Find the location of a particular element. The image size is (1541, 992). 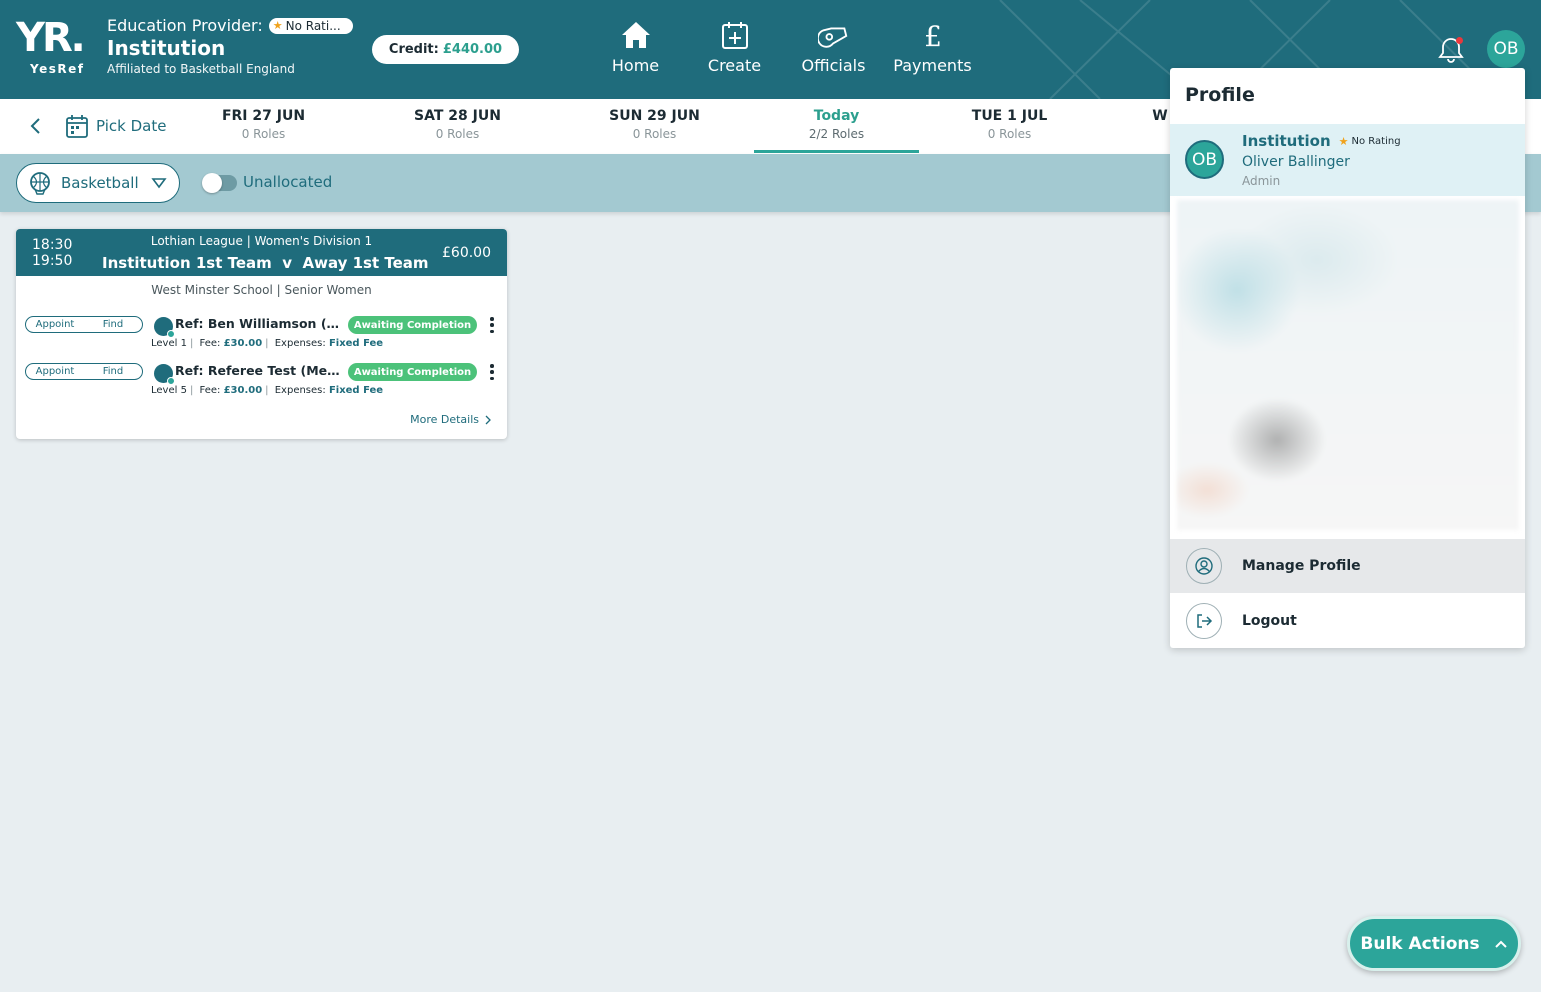

away-team: Away 1st Team is located at coordinates (365, 263).